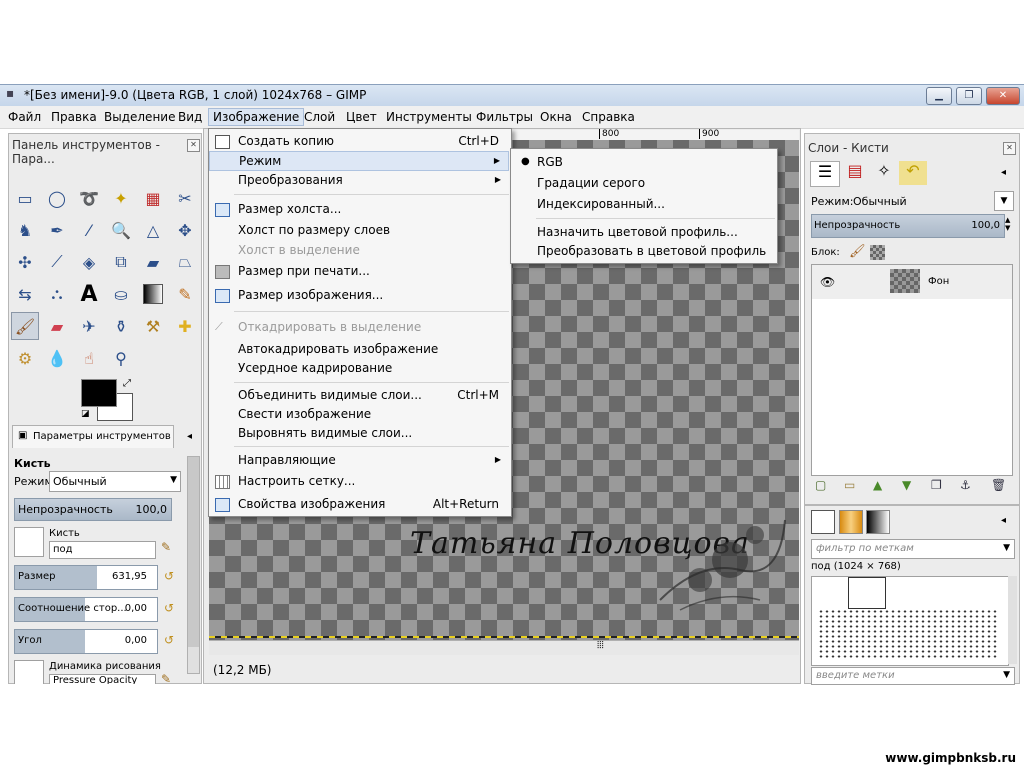 The height and width of the screenshot is (768, 1024). I want to click on perspective-clone-icon: ⚙, so click(25, 358).